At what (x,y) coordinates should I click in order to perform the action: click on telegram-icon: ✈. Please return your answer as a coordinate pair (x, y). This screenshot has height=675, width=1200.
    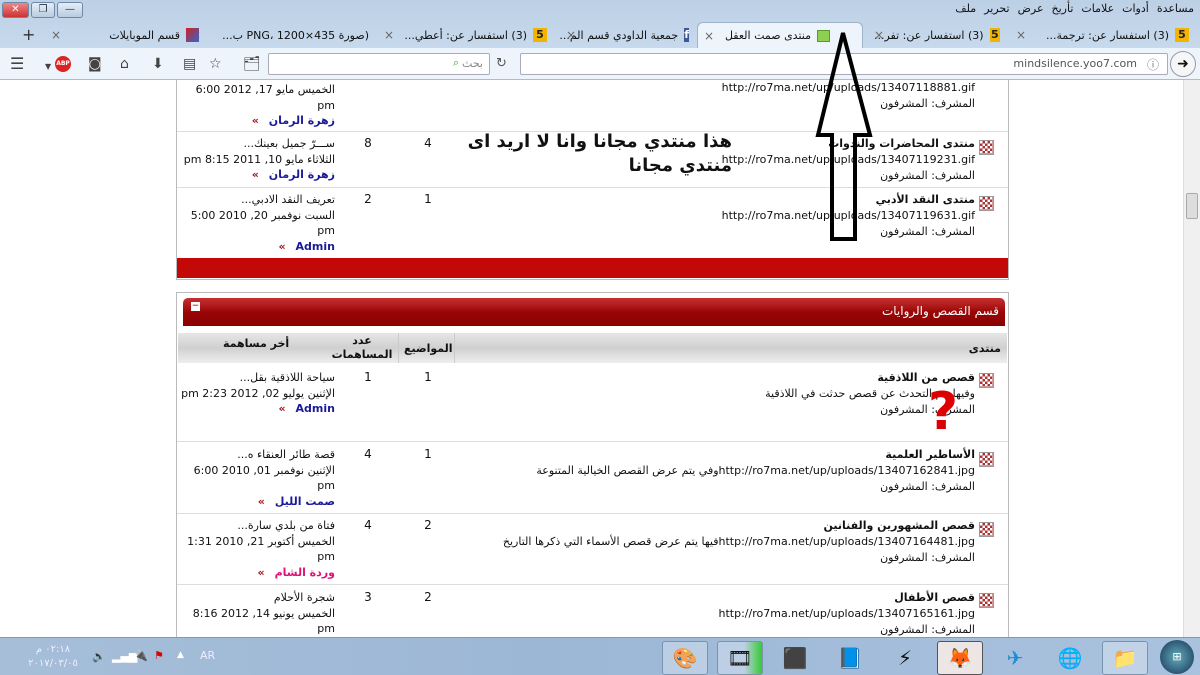
    Looking at the image, I should click on (1015, 658).